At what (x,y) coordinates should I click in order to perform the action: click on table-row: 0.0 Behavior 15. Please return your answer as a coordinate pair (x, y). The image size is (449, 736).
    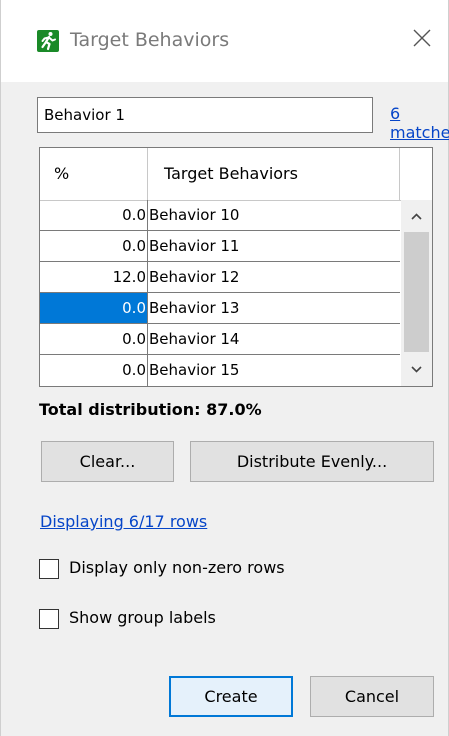
    Looking at the image, I should click on (220, 370).